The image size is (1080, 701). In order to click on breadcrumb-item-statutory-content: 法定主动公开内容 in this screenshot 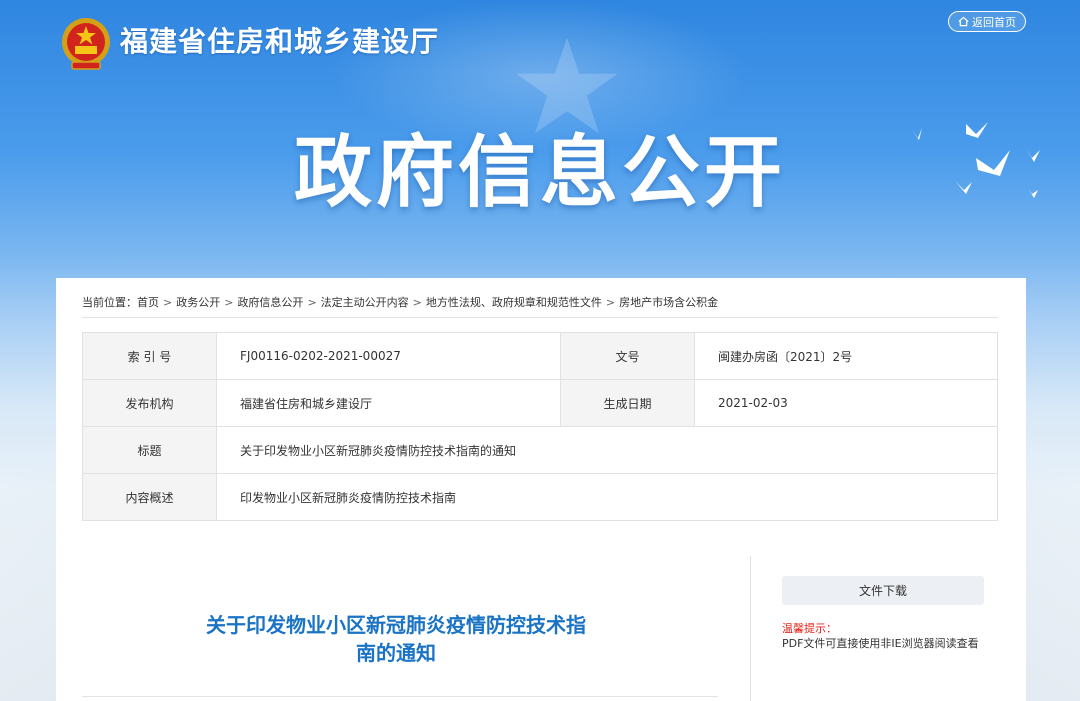, I will do `click(365, 302)`.